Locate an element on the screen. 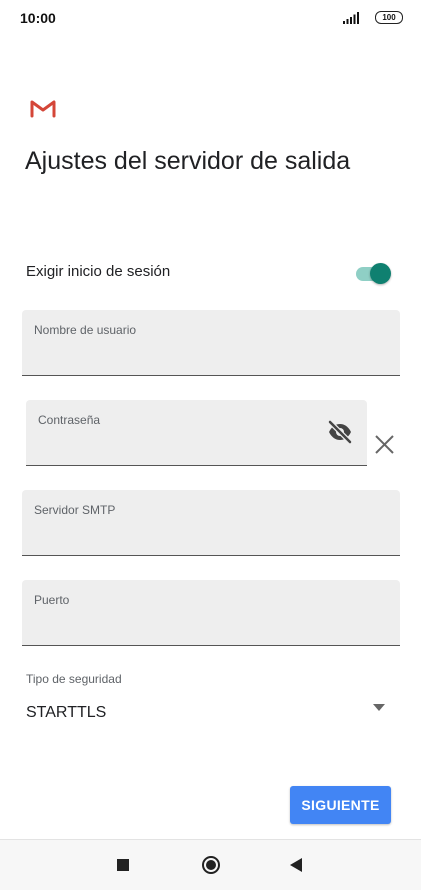 This screenshot has height=890, width=421. security-type-value: STARTTLS is located at coordinates (66, 712).